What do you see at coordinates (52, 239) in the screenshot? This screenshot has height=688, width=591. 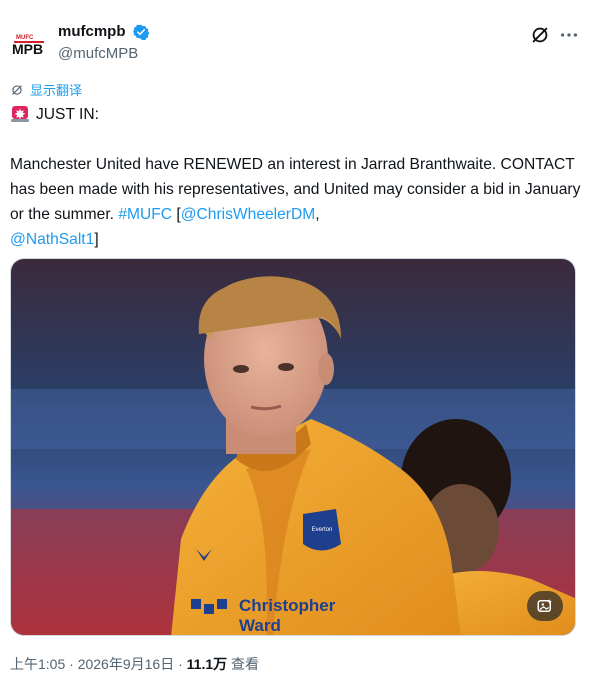 I see `mention-link-2: @NathSalt1` at bounding box center [52, 239].